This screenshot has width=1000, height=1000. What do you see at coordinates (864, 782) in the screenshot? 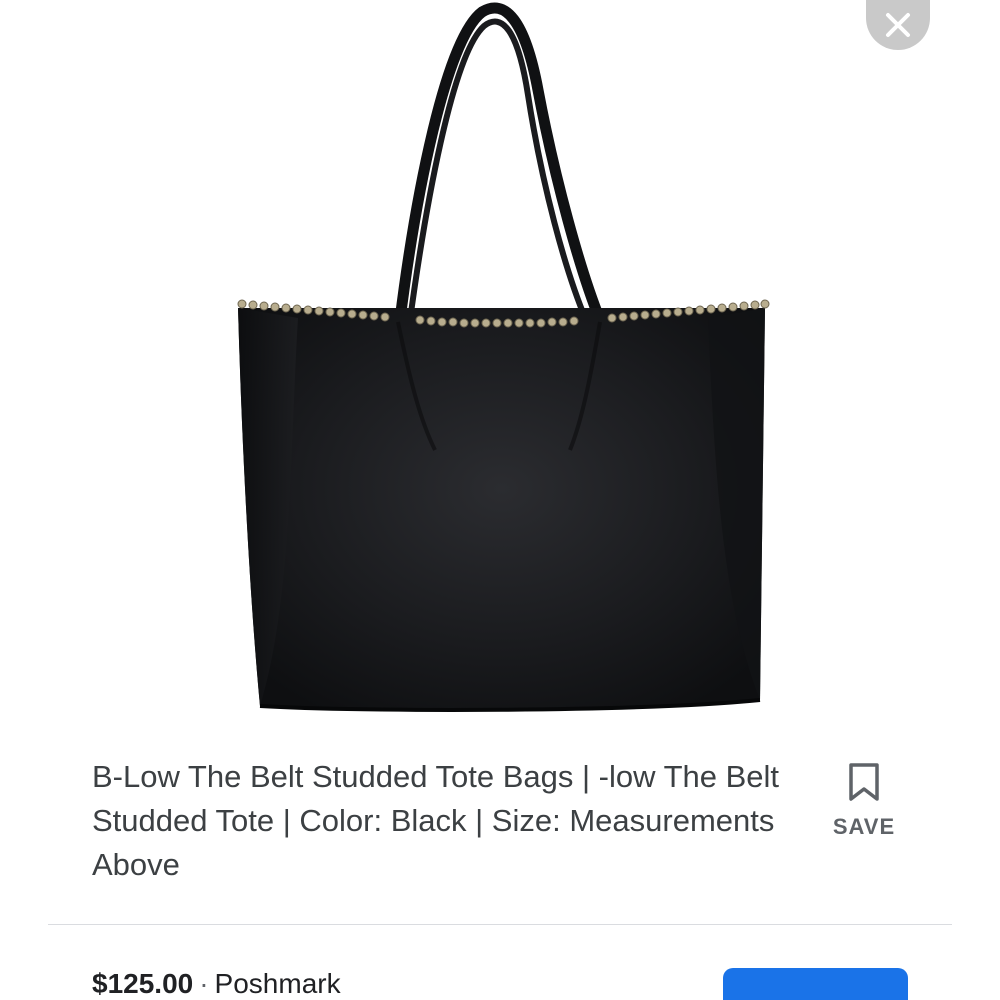
I see `bookmark-icon` at bounding box center [864, 782].